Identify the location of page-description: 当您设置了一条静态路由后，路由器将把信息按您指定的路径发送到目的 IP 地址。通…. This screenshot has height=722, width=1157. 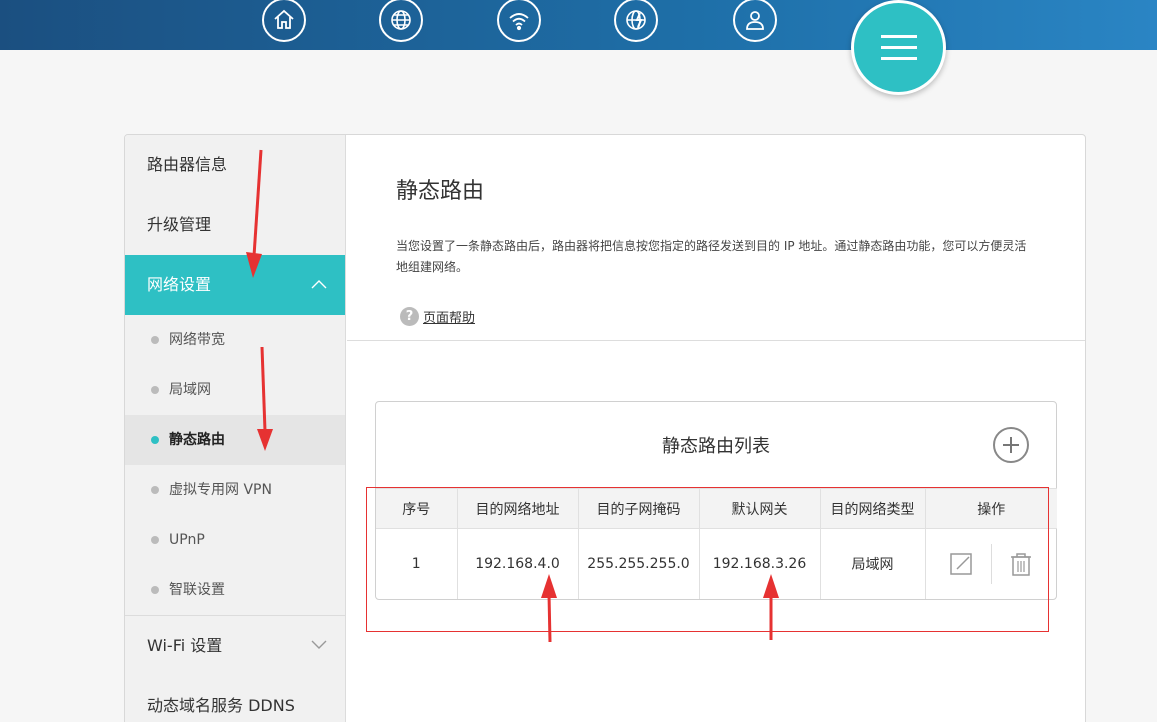
(711, 256).